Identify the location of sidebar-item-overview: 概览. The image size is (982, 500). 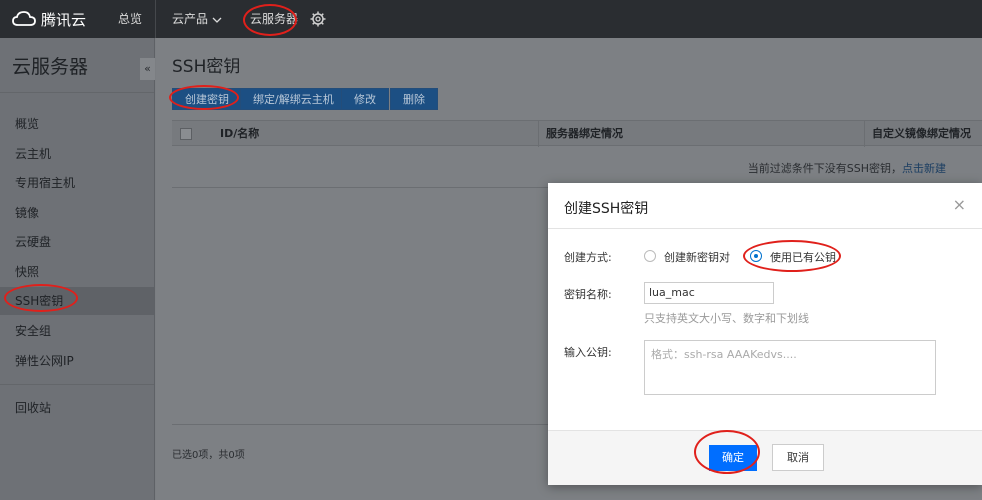
(77, 124).